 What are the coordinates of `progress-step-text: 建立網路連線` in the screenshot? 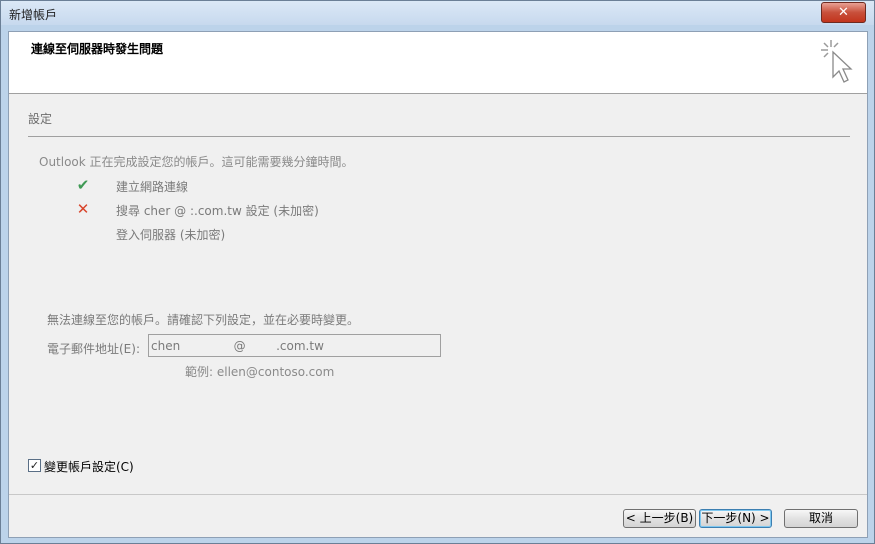 It's located at (152, 187).